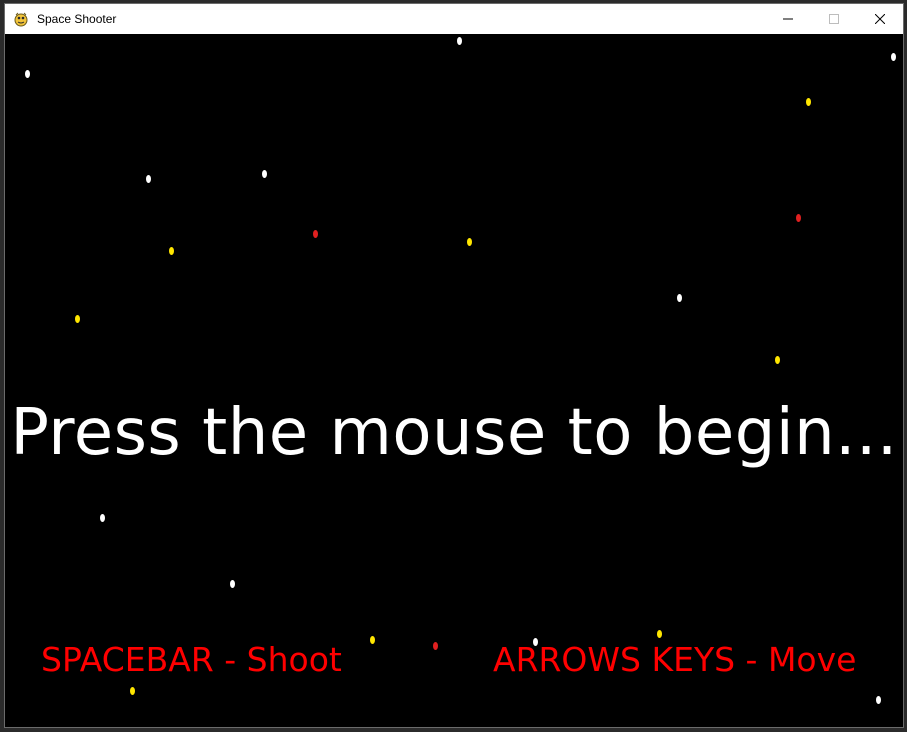  What do you see at coordinates (77, 19) in the screenshot?
I see `window-title: Space Shooter` at bounding box center [77, 19].